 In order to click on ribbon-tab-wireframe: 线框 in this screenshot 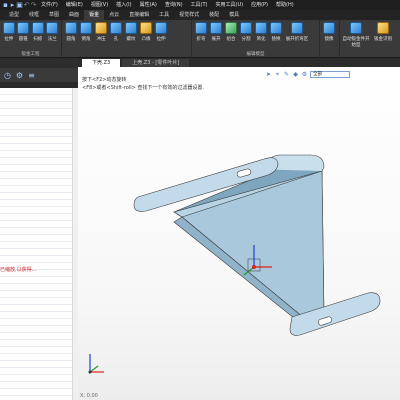, I will do `click(34, 15)`.